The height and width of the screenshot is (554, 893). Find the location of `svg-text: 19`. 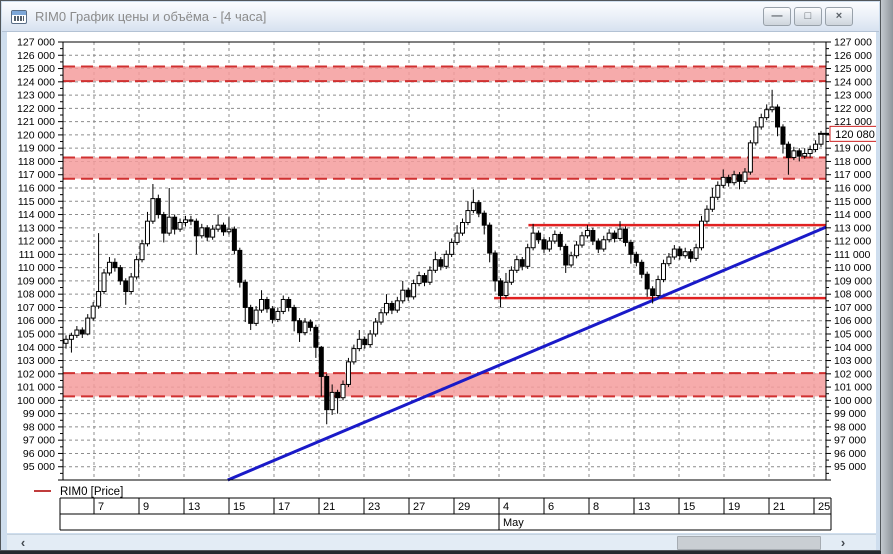

svg-text: 19 is located at coordinates (734, 507).